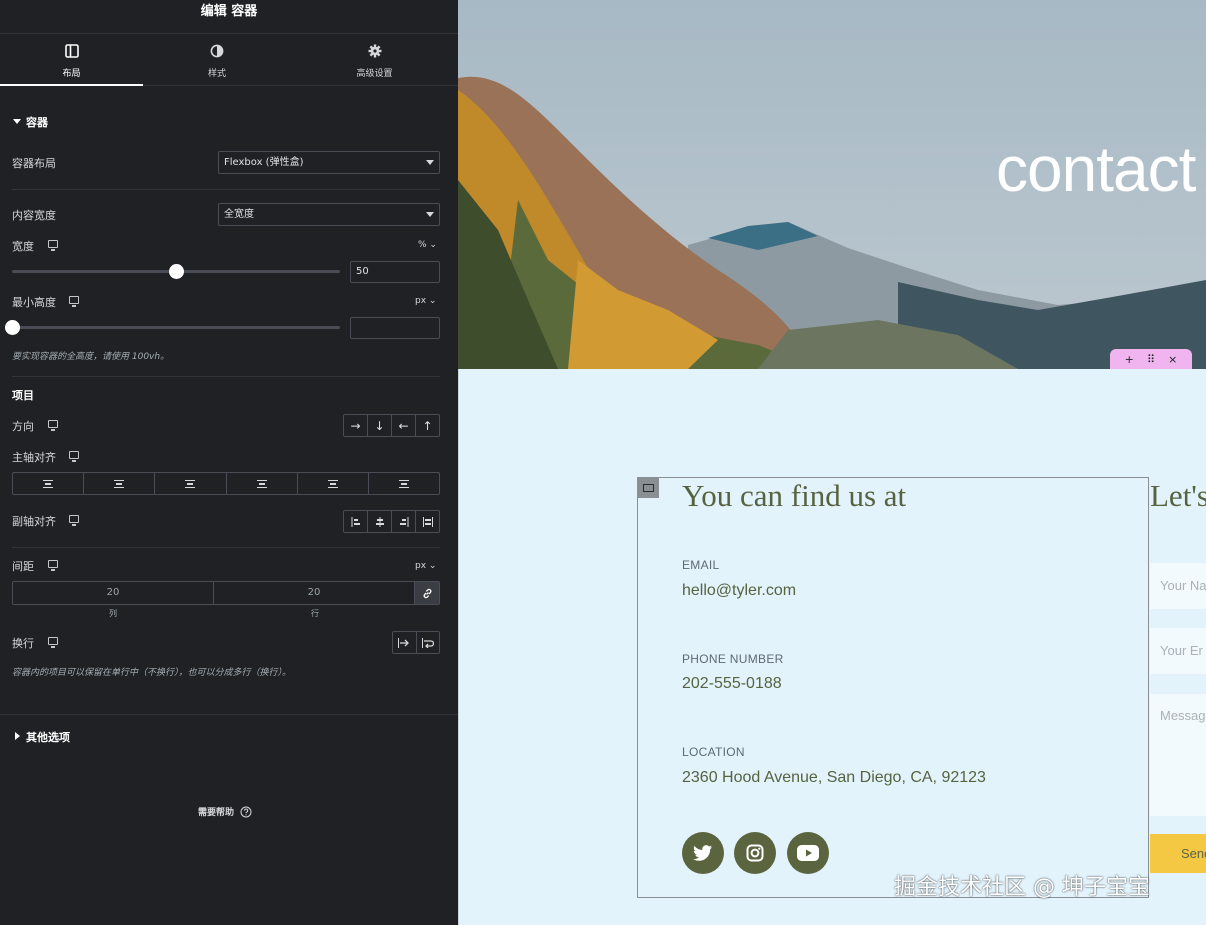  What do you see at coordinates (648, 487) in the screenshot?
I see `container-tag-icon` at bounding box center [648, 487].